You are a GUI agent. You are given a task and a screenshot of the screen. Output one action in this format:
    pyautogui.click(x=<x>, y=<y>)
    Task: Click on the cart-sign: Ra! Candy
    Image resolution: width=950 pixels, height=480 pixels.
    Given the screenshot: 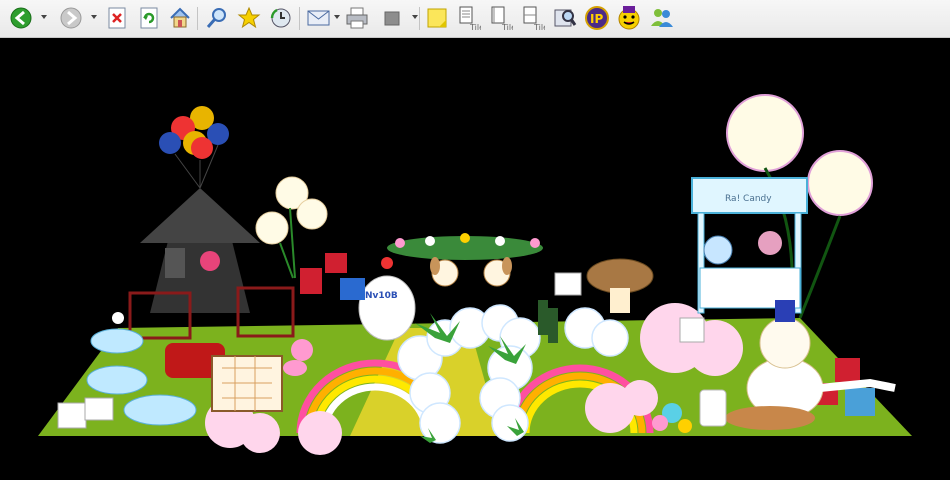 What is the action you would take?
    pyautogui.click(x=748, y=199)
    